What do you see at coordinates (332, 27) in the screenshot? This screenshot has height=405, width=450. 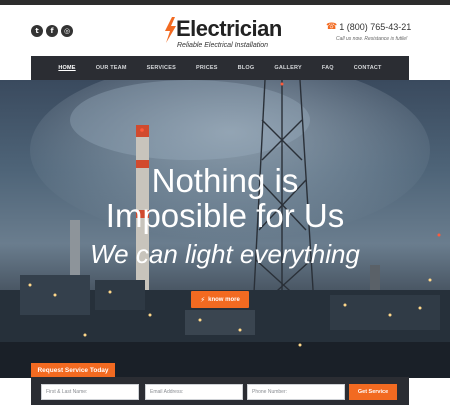 I see `phone-icon: ☎` at bounding box center [332, 27].